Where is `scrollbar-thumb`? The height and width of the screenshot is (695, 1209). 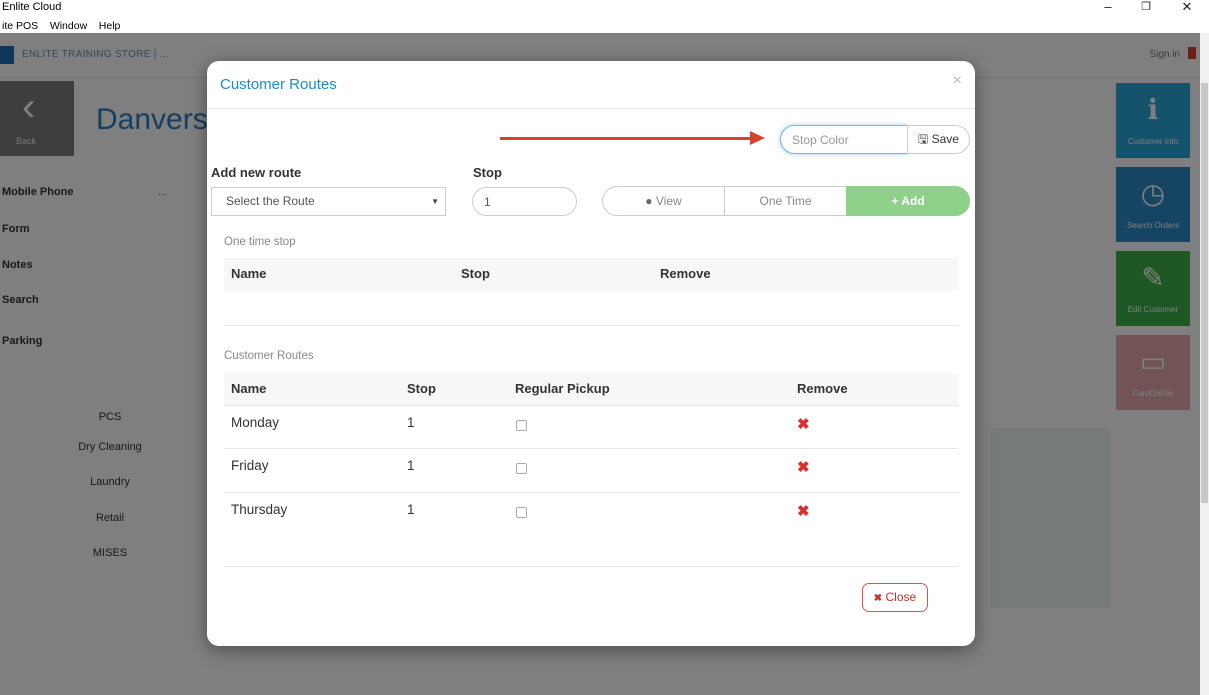 scrollbar-thumb is located at coordinates (1204, 293).